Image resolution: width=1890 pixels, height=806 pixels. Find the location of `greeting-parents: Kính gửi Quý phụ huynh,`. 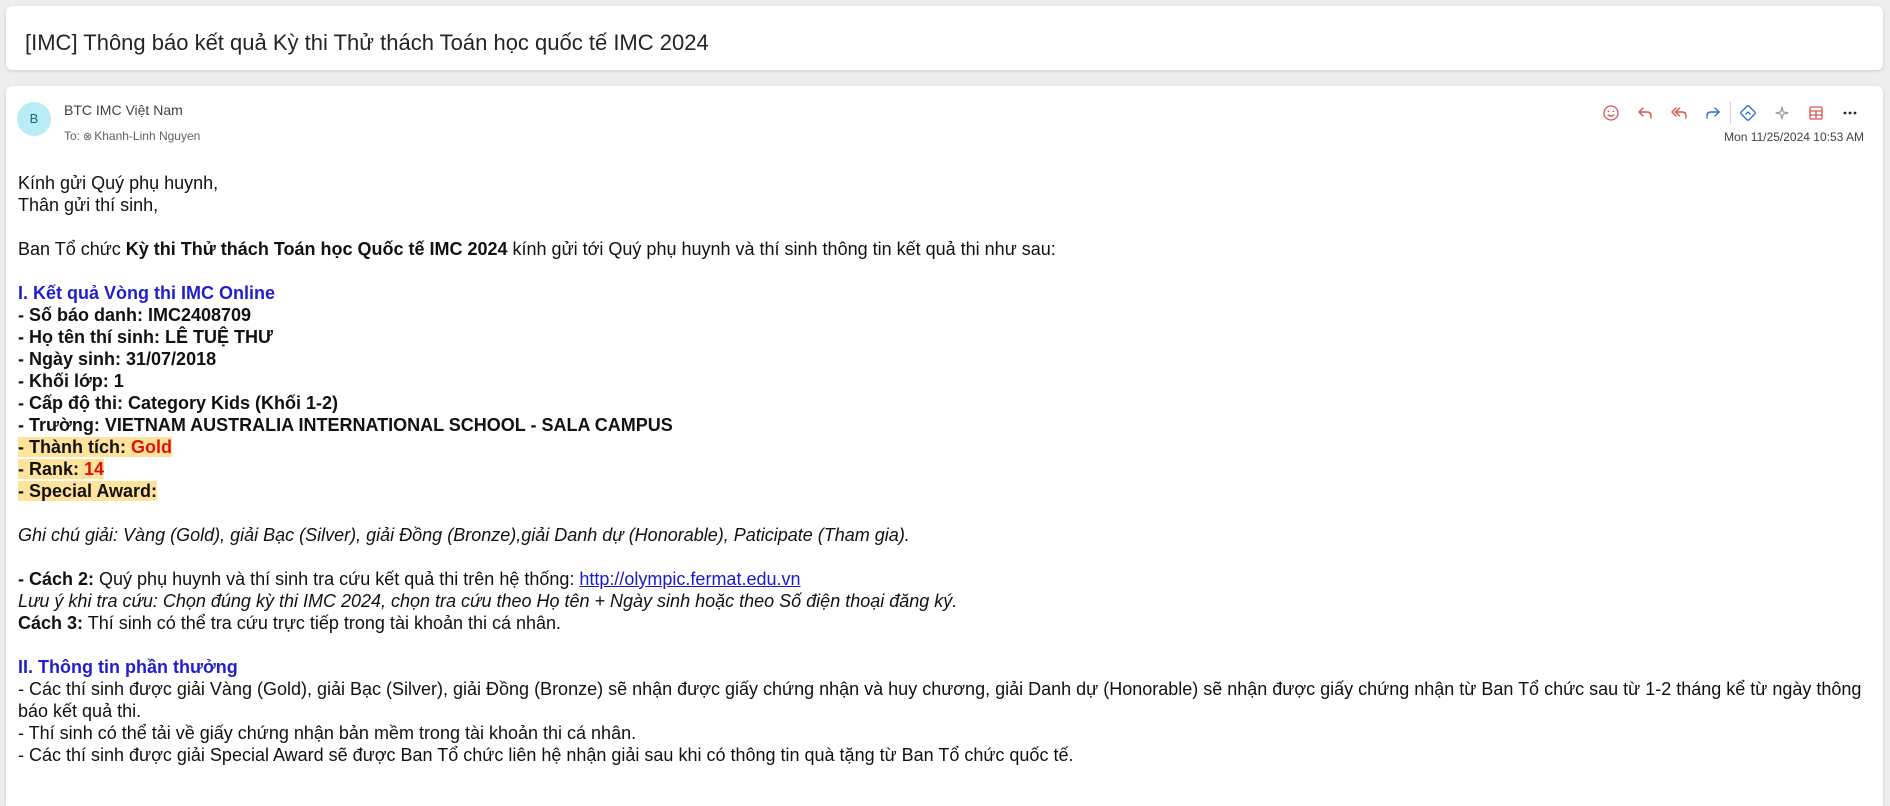

greeting-parents: Kính gửi Quý phụ huynh, is located at coordinates (118, 183).